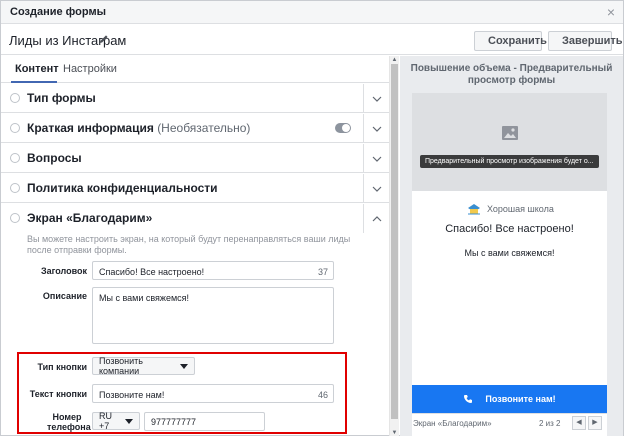 This screenshot has height=436, width=624. I want to click on next-screen-button: ▶, so click(595, 423).